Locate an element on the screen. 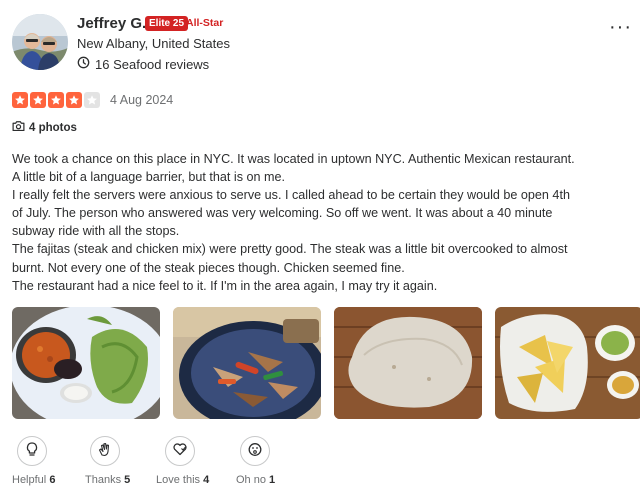 This screenshot has width=640, height=504. more-options-button: ··· is located at coordinates (620, 27).